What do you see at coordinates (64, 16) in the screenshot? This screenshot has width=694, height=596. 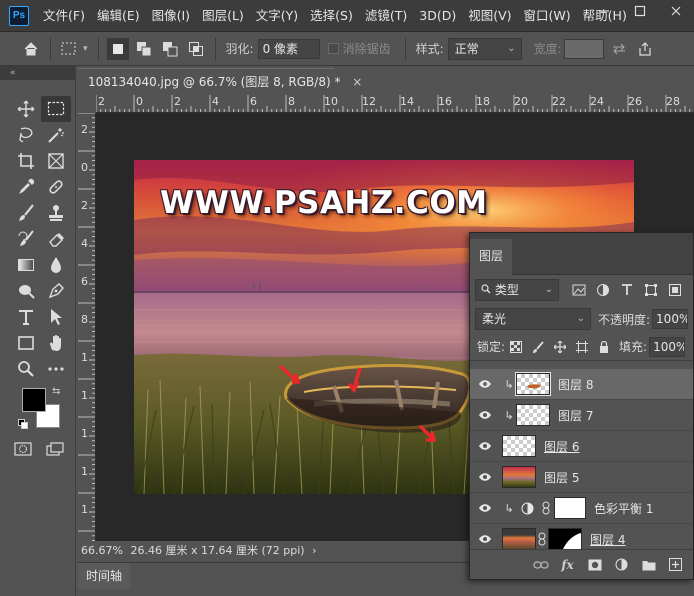 I see `menu-file: 文件(F)` at bounding box center [64, 16].